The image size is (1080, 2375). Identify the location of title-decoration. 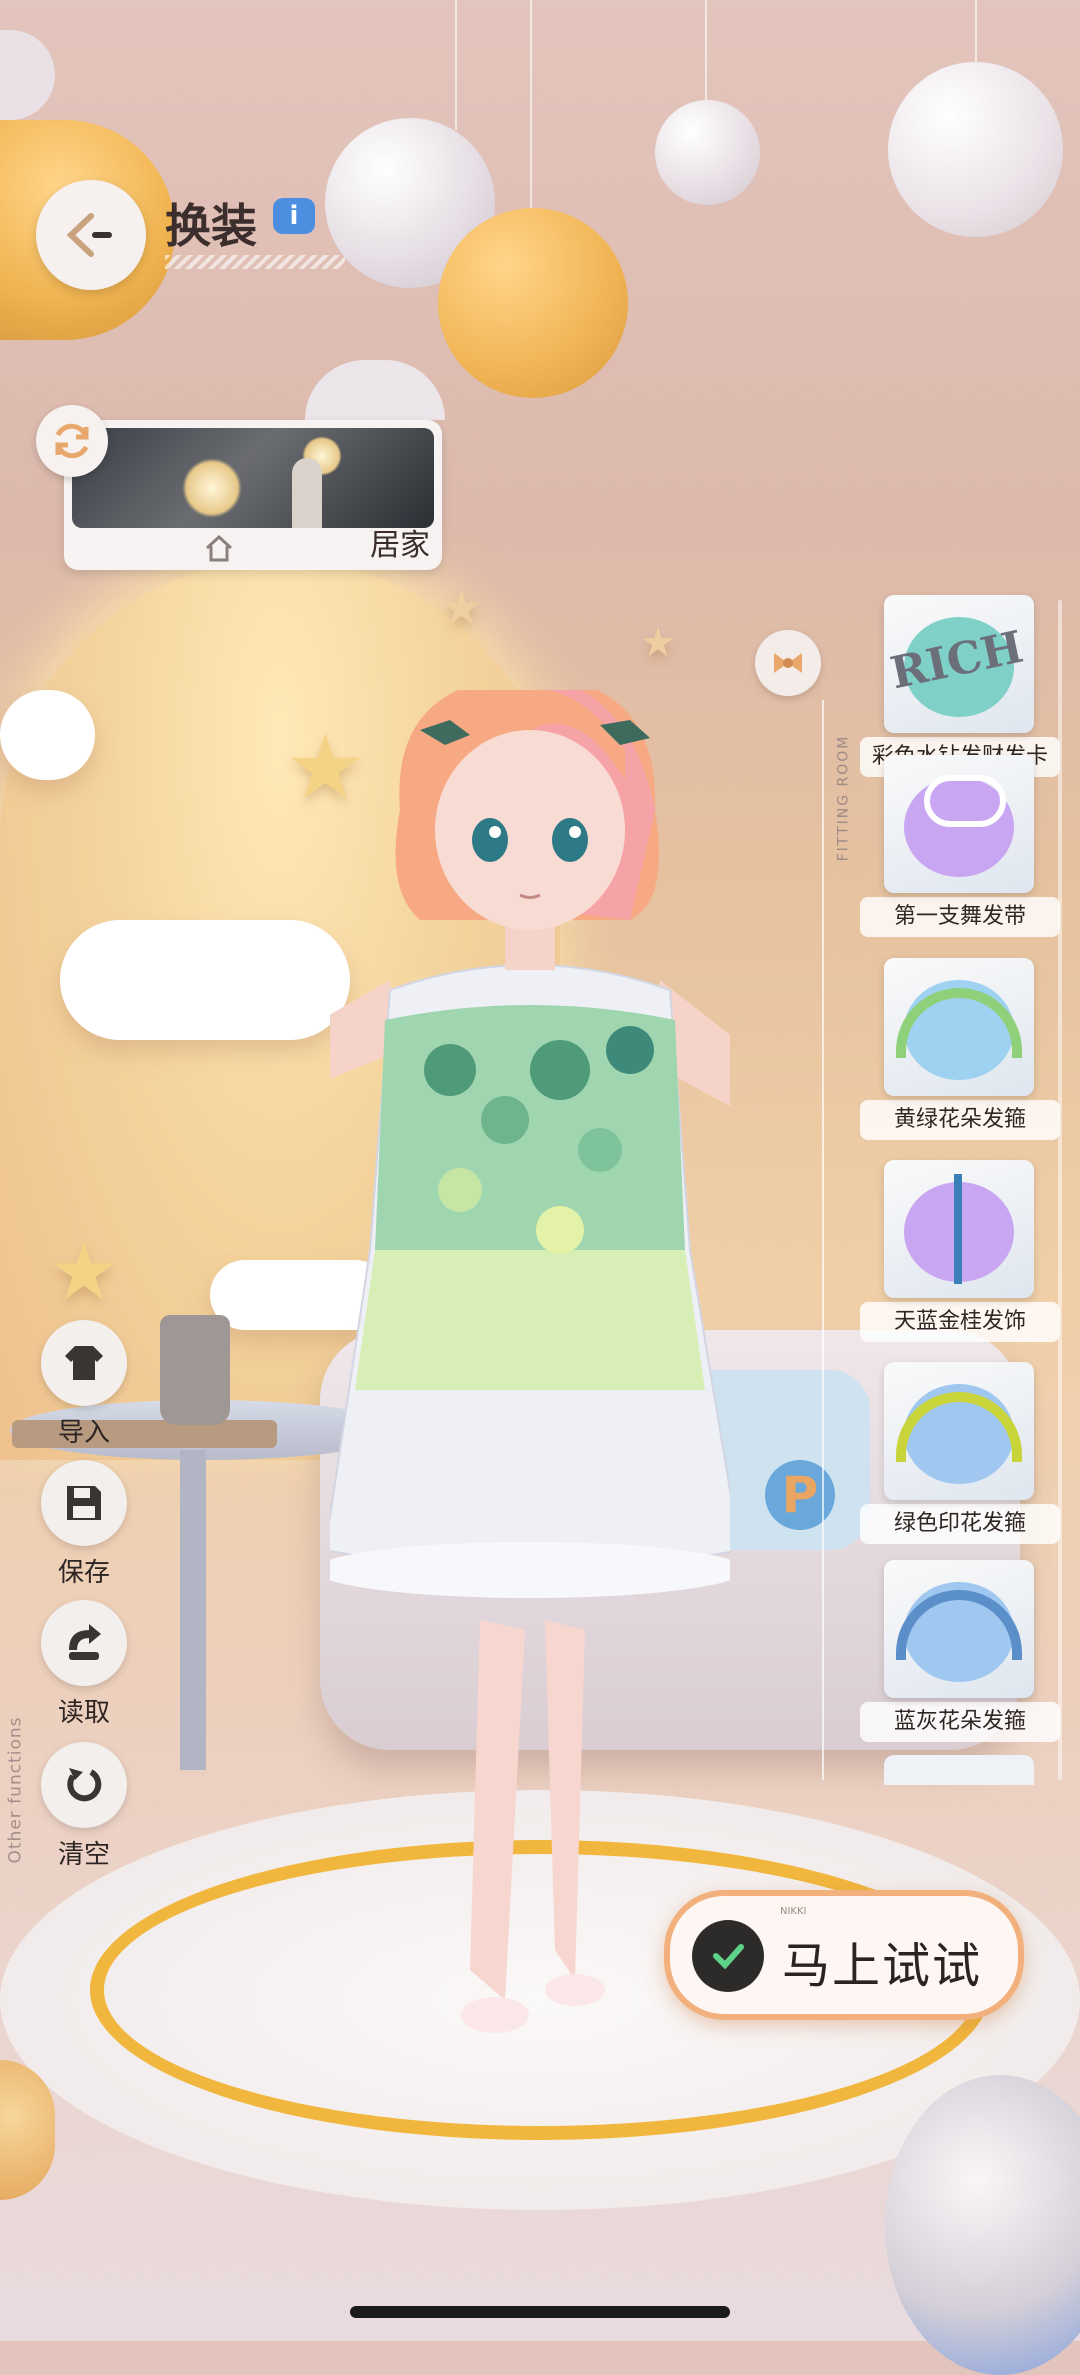
(255, 262).